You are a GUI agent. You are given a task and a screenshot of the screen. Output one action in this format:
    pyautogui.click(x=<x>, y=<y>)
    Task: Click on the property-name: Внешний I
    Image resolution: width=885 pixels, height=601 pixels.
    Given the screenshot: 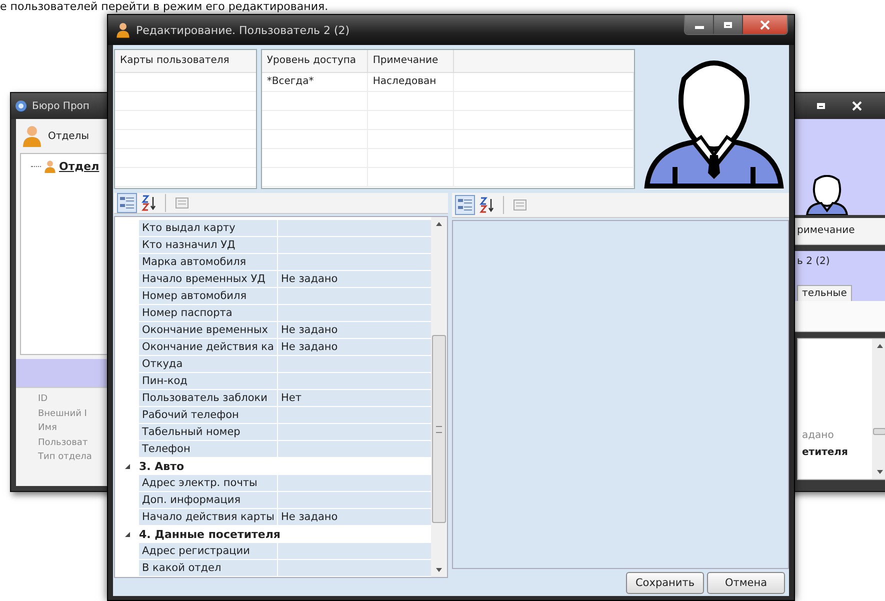 What is the action you would take?
    pyautogui.click(x=62, y=414)
    